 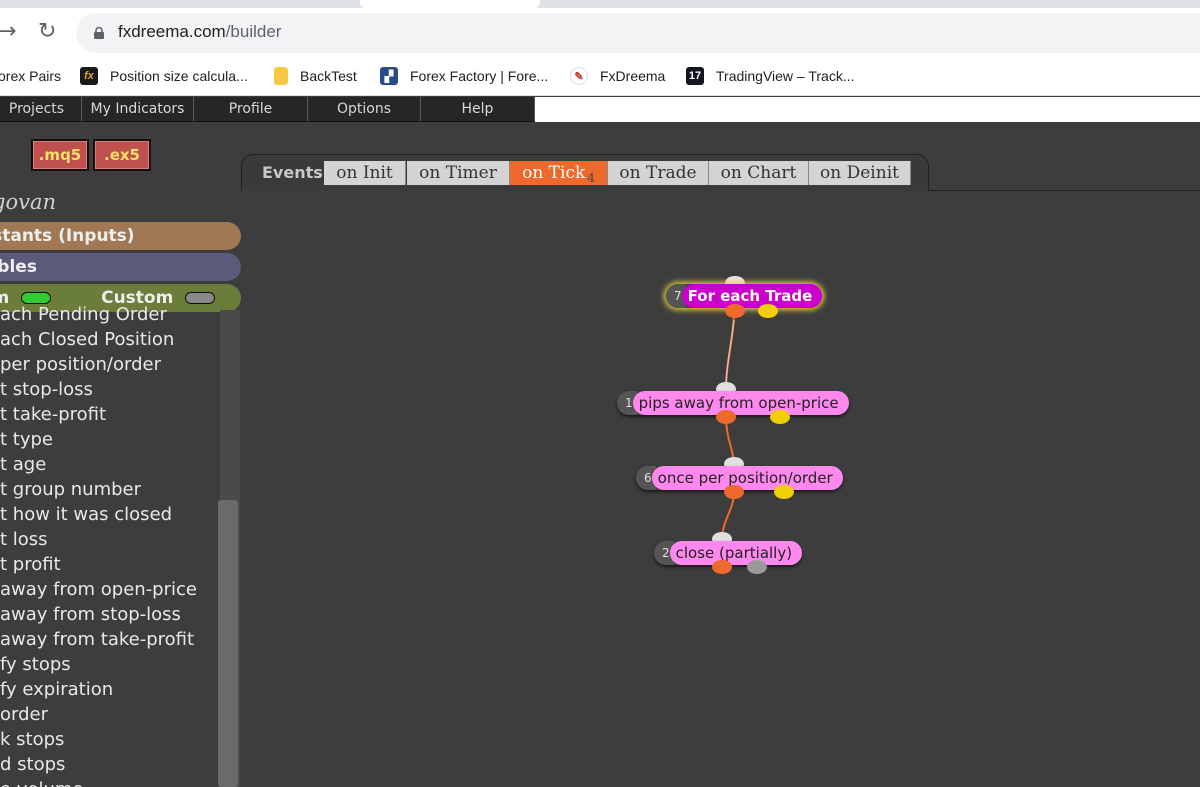 What do you see at coordinates (728, 425) in the screenshot?
I see `block-connections` at bounding box center [728, 425].